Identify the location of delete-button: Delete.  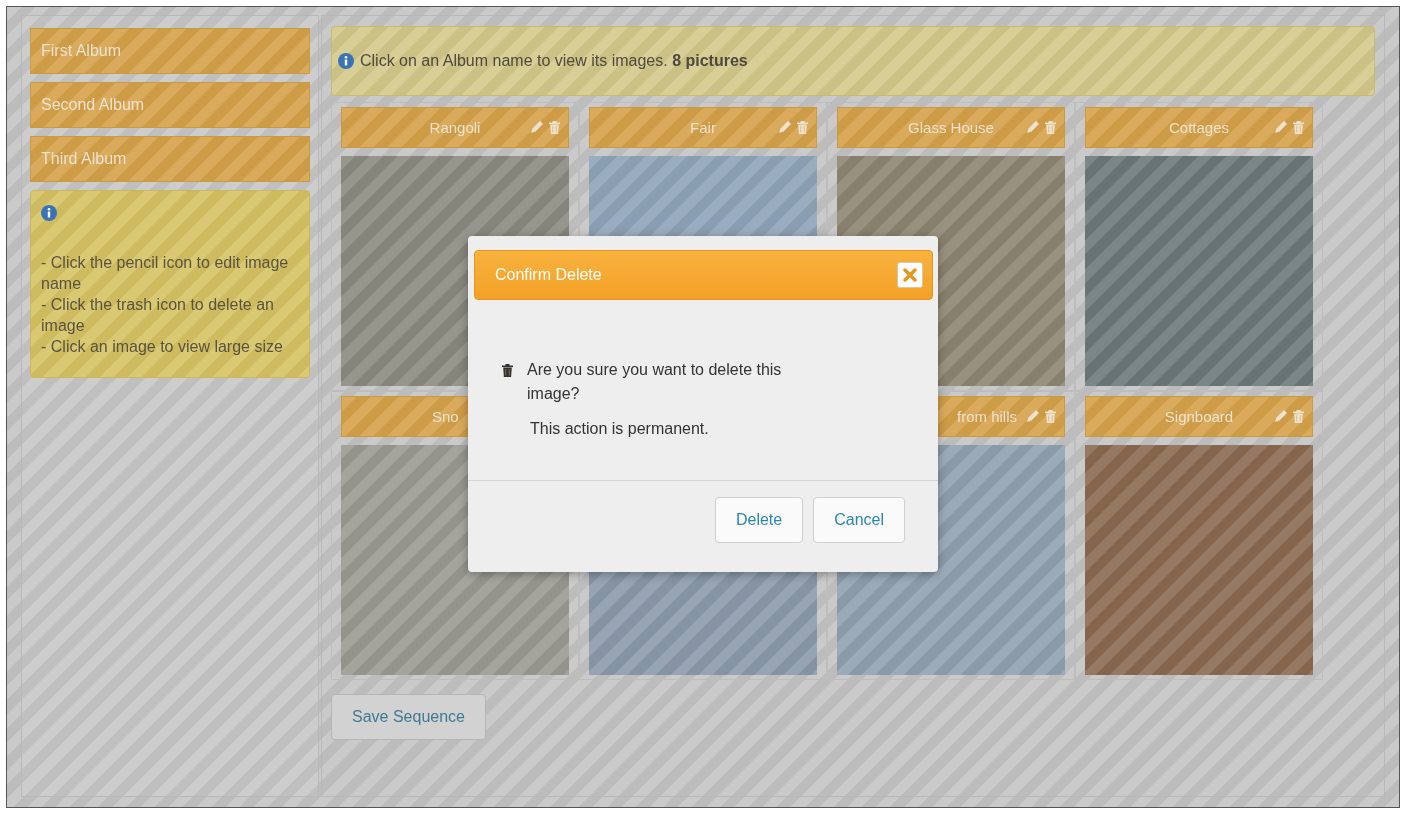
(759, 520).